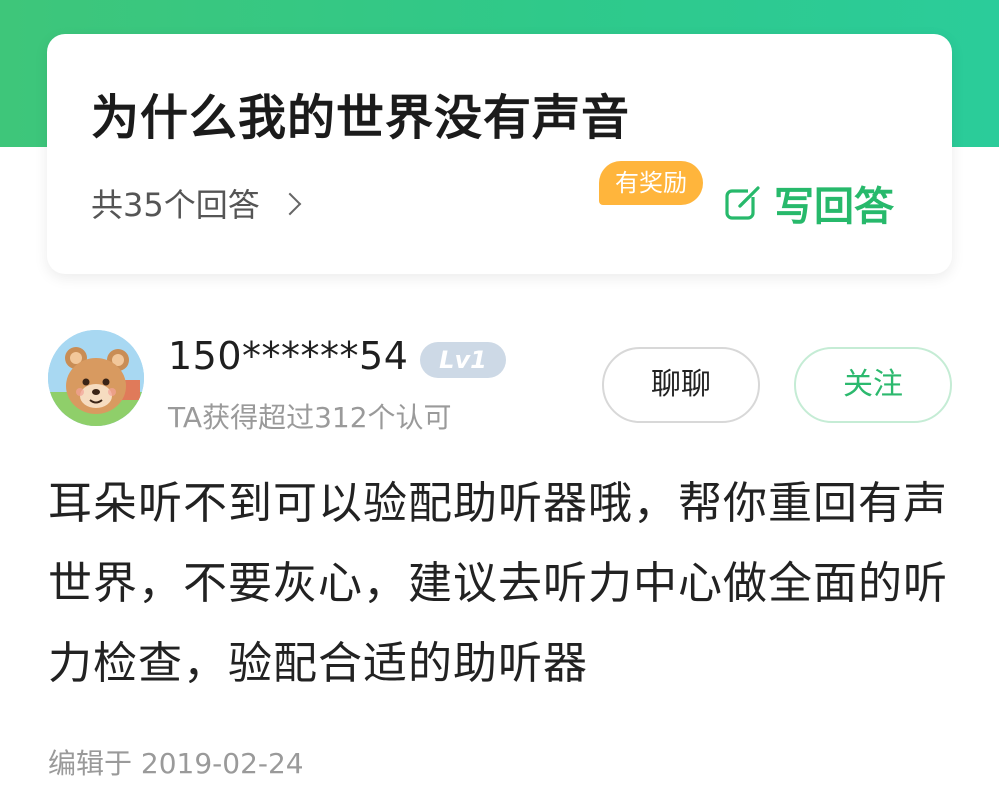 This screenshot has width=999, height=800. Describe the element at coordinates (310, 417) in the screenshot. I see `user-approval-count: TA获得超过312个认可` at that location.